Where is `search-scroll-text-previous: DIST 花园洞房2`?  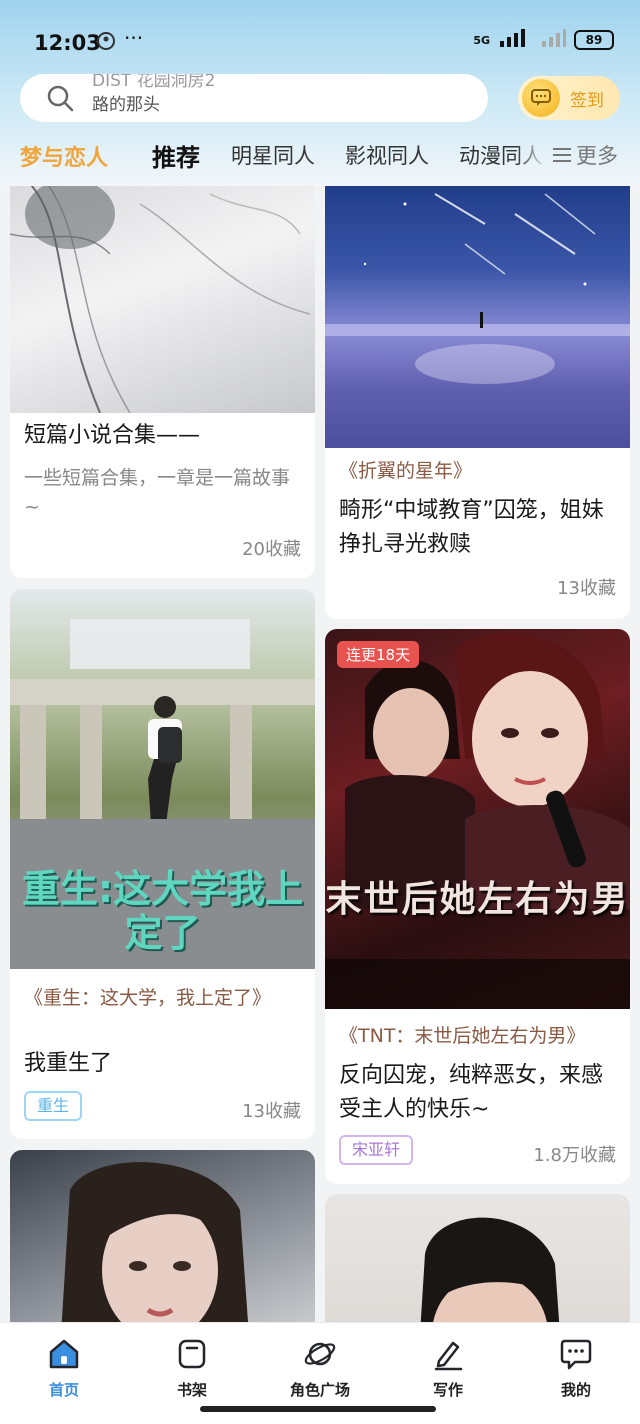
search-scroll-text-previous: DIST 花园洞房2 is located at coordinates (154, 82).